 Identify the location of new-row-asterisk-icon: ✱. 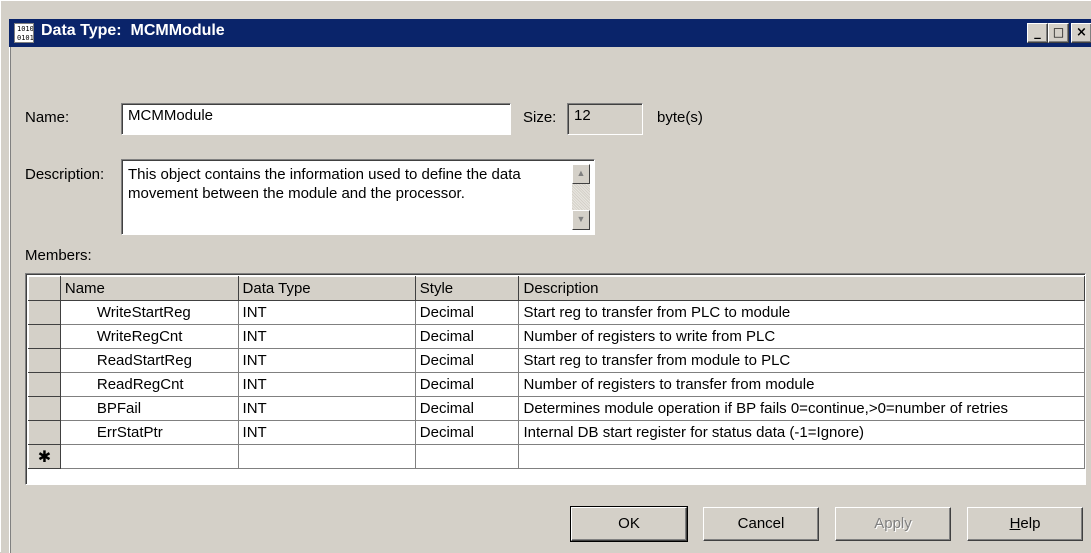
(44, 456).